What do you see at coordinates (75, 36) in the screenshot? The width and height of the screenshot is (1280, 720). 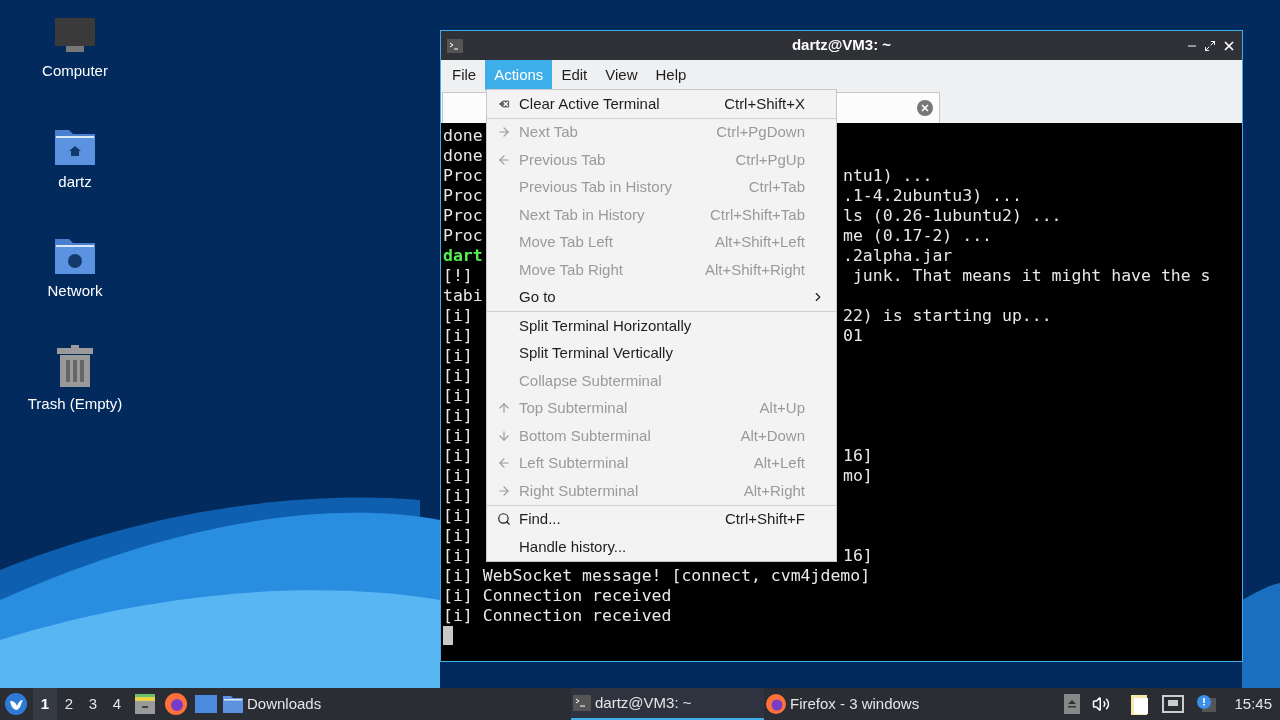 I see `monitor-icon` at bounding box center [75, 36].